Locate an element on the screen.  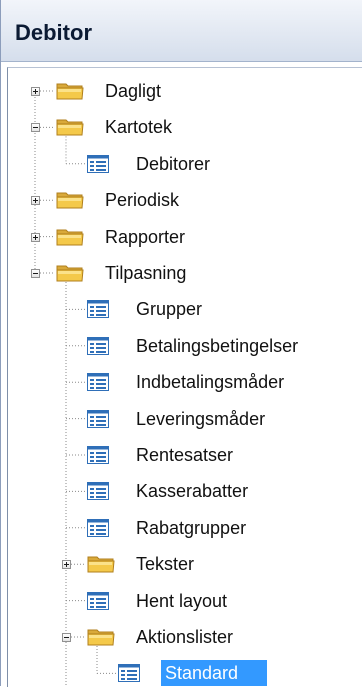
tree-item-label: Grupper is located at coordinates (169, 309).